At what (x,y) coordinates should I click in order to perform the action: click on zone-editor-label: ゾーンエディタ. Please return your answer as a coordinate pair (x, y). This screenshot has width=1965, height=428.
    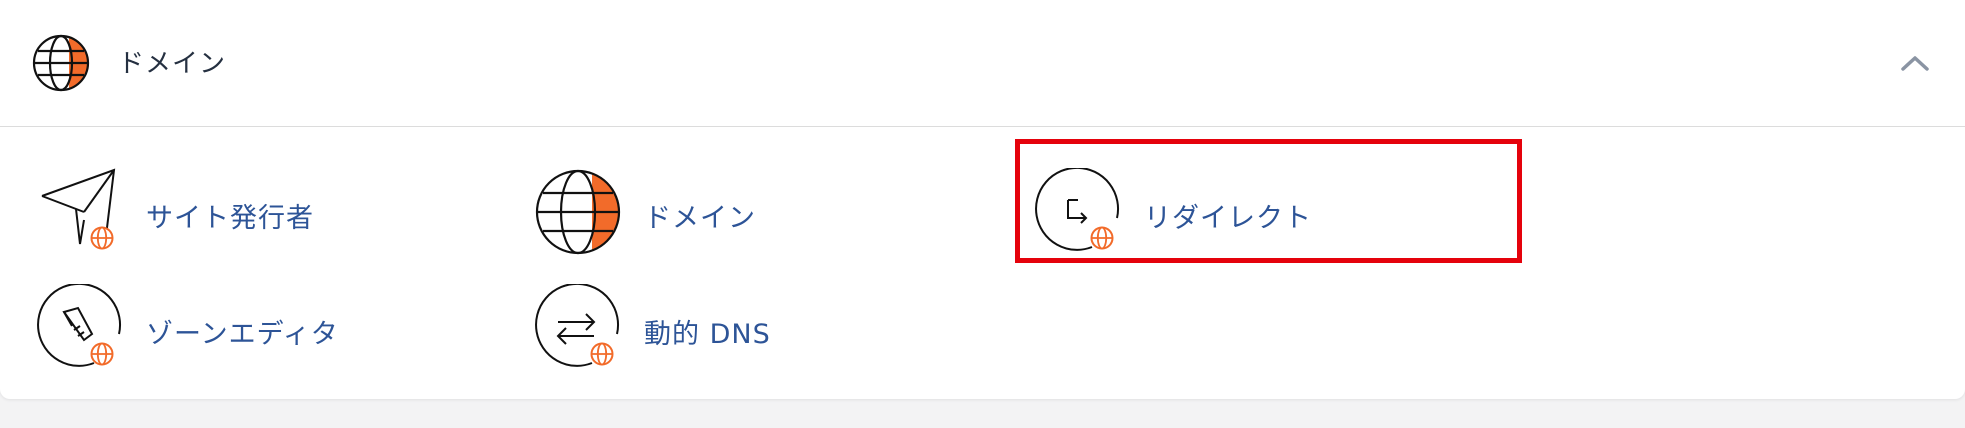
    Looking at the image, I should click on (242, 334).